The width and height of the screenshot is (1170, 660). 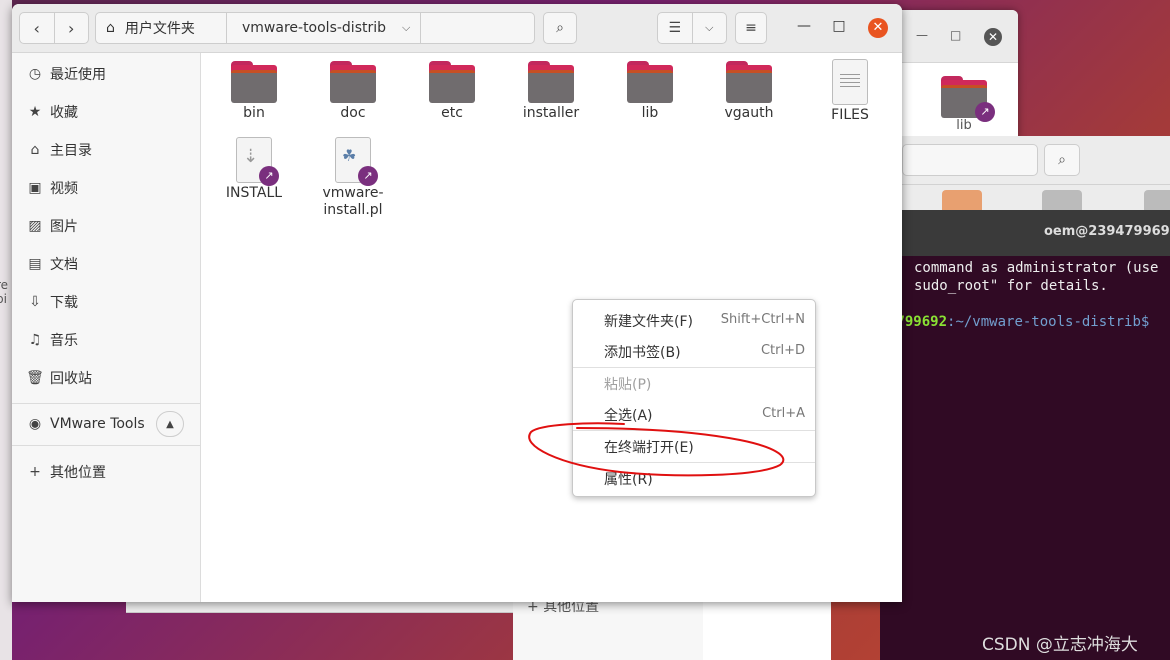 What do you see at coordinates (1107, 231) in the screenshot?
I see `terminal-title: oem@2394799692` at bounding box center [1107, 231].